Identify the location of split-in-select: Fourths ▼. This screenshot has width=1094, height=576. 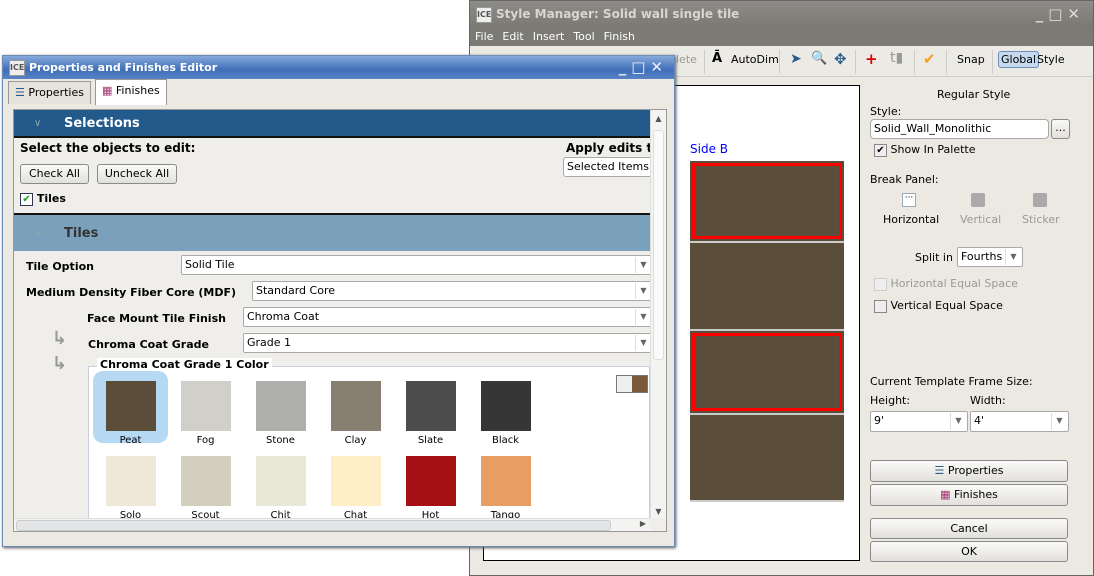
(990, 257).